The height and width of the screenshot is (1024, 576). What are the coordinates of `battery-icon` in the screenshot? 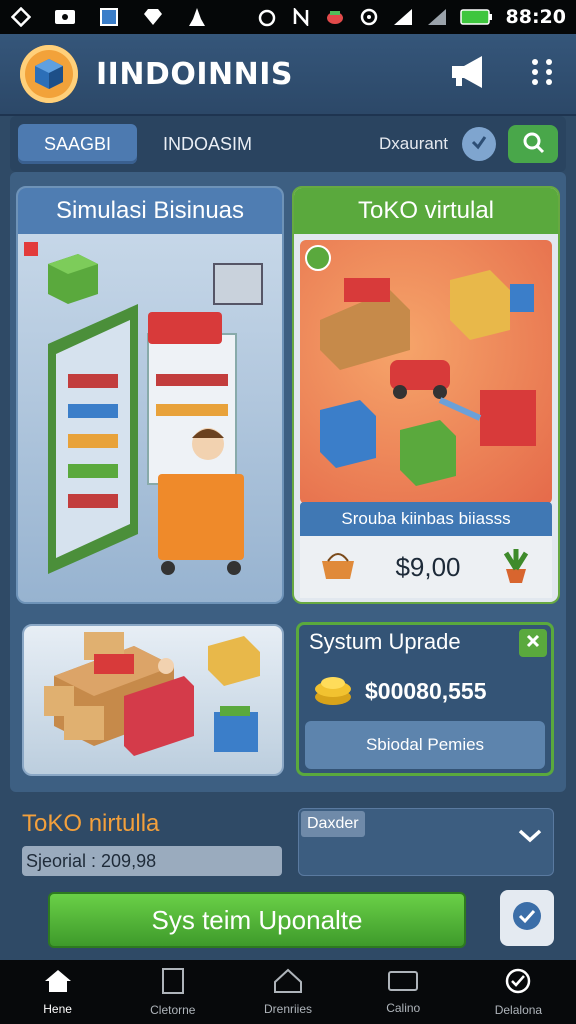 It's located at (476, 17).